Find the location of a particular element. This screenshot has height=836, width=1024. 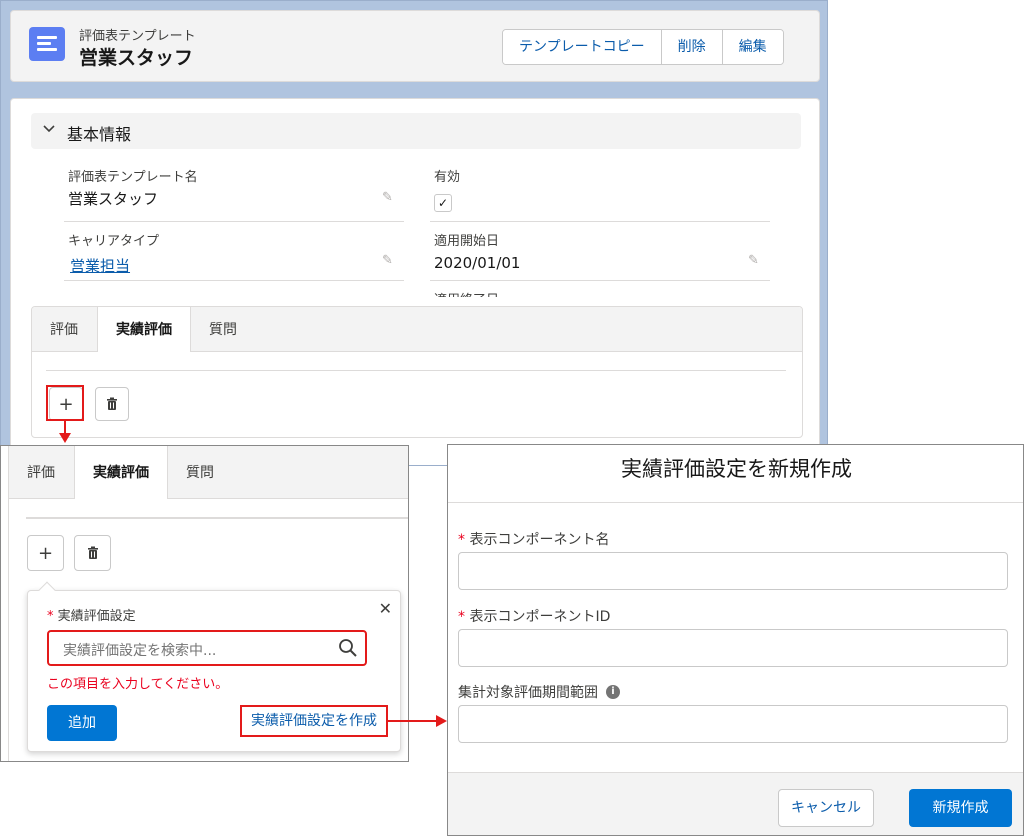

career-type-label: キャリアタイプ is located at coordinates (114, 241).